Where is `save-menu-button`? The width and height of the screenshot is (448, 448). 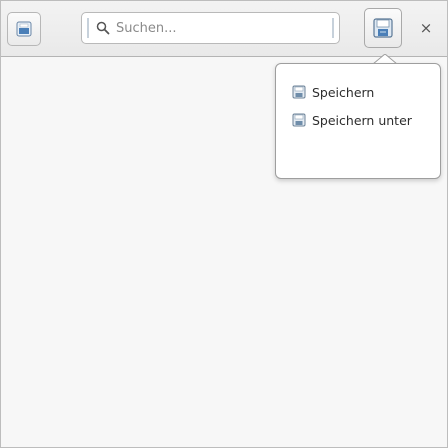 save-menu-button is located at coordinates (383, 28).